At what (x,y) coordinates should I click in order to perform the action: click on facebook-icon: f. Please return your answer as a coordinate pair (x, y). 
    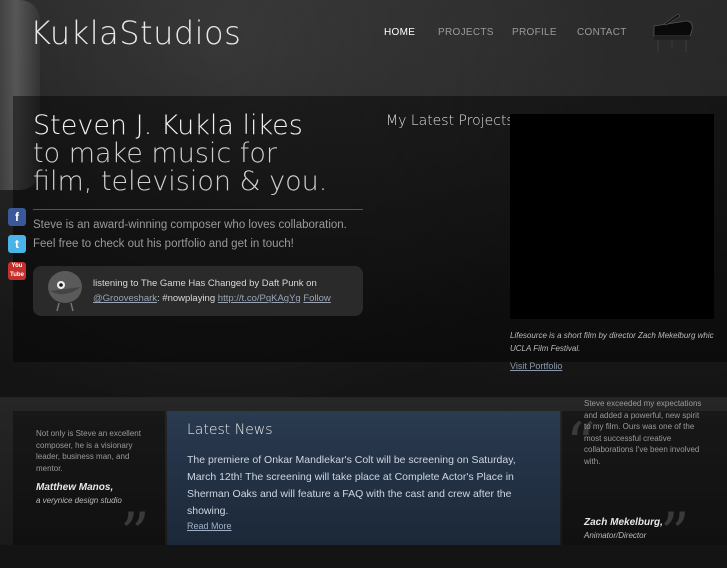
    Looking at the image, I should click on (17, 217).